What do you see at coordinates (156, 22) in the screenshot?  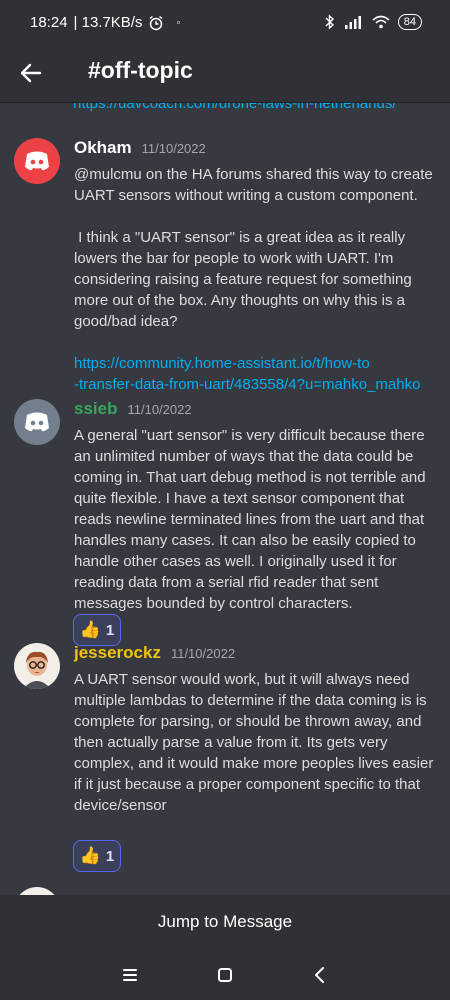 I see `alarm-icon` at bounding box center [156, 22].